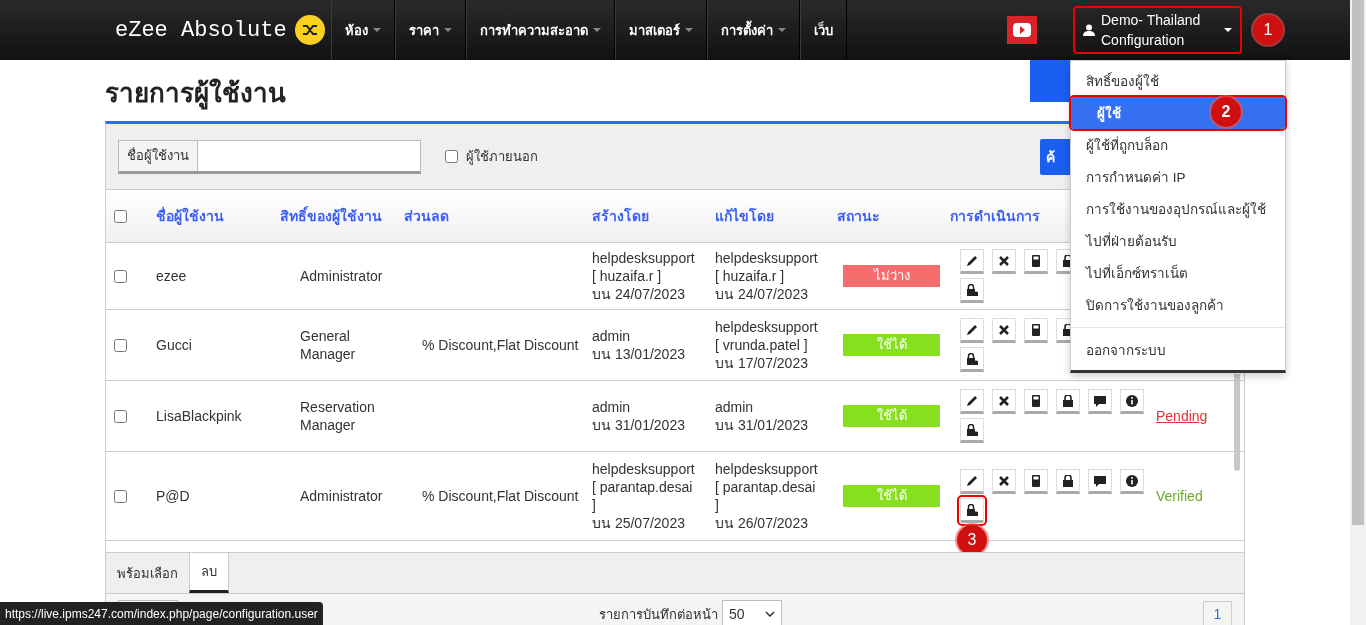 The image size is (1366, 625). I want to click on table-cell: helpdesksupport [ parantap.desai ] บน 26/07/2023, so click(766, 496).